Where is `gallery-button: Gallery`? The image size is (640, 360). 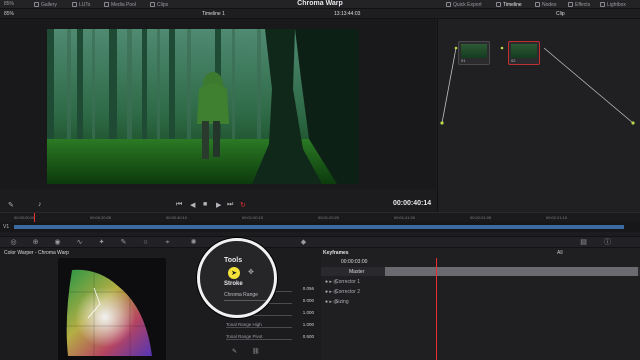
gallery-button: Gallery is located at coordinates (45, 4).